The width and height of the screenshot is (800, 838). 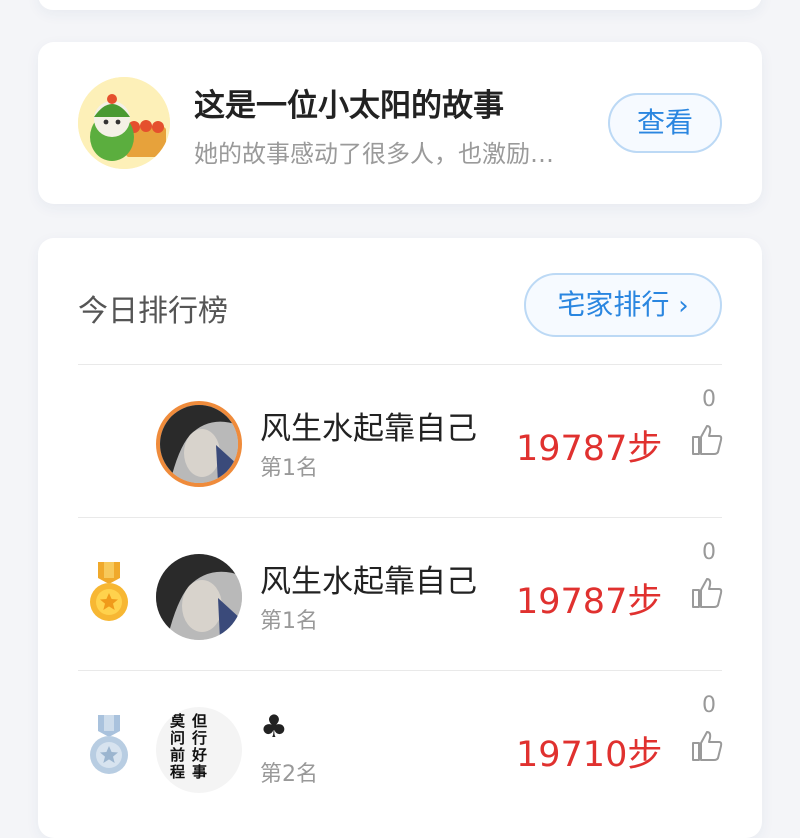 What do you see at coordinates (349, 106) in the screenshot?
I see `story-title: 这是一位小太阳的故事` at bounding box center [349, 106].